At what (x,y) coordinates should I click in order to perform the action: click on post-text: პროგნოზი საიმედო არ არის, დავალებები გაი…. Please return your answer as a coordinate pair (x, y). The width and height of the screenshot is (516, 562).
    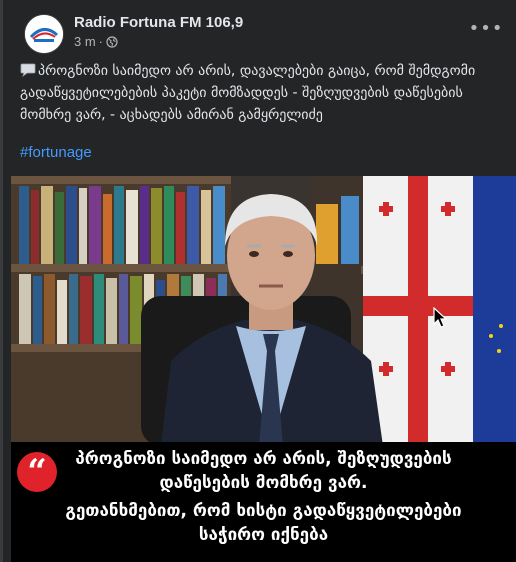
    Looking at the image, I should click on (255, 93).